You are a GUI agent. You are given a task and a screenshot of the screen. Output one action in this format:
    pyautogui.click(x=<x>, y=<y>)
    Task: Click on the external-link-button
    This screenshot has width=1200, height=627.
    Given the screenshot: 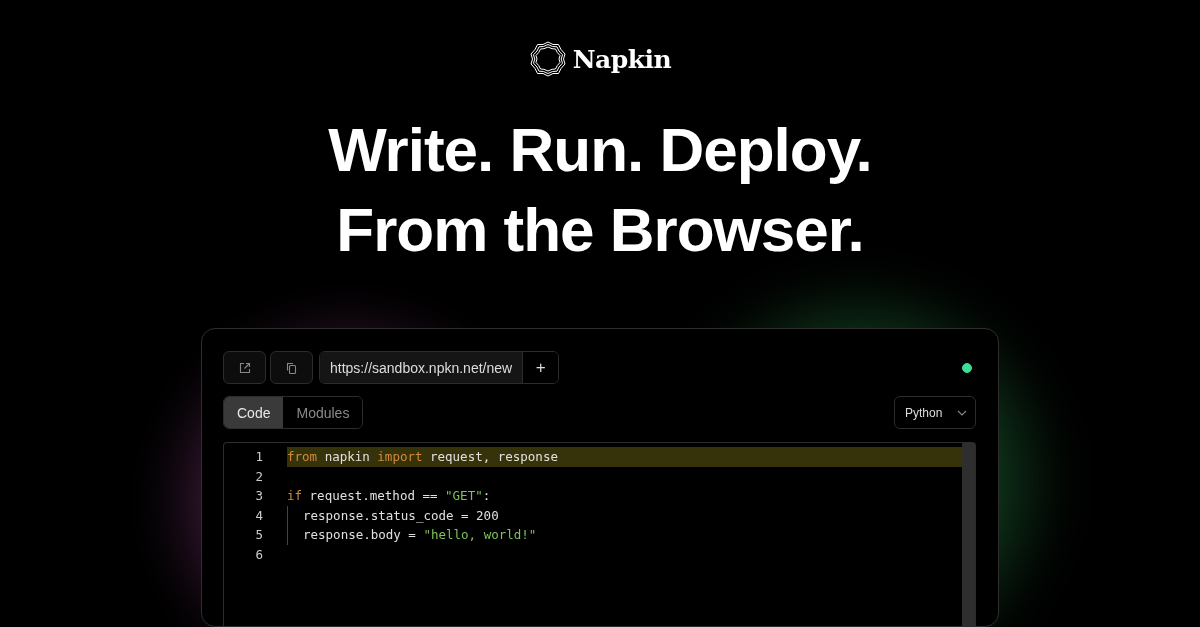 What is the action you would take?
    pyautogui.click(x=244, y=367)
    